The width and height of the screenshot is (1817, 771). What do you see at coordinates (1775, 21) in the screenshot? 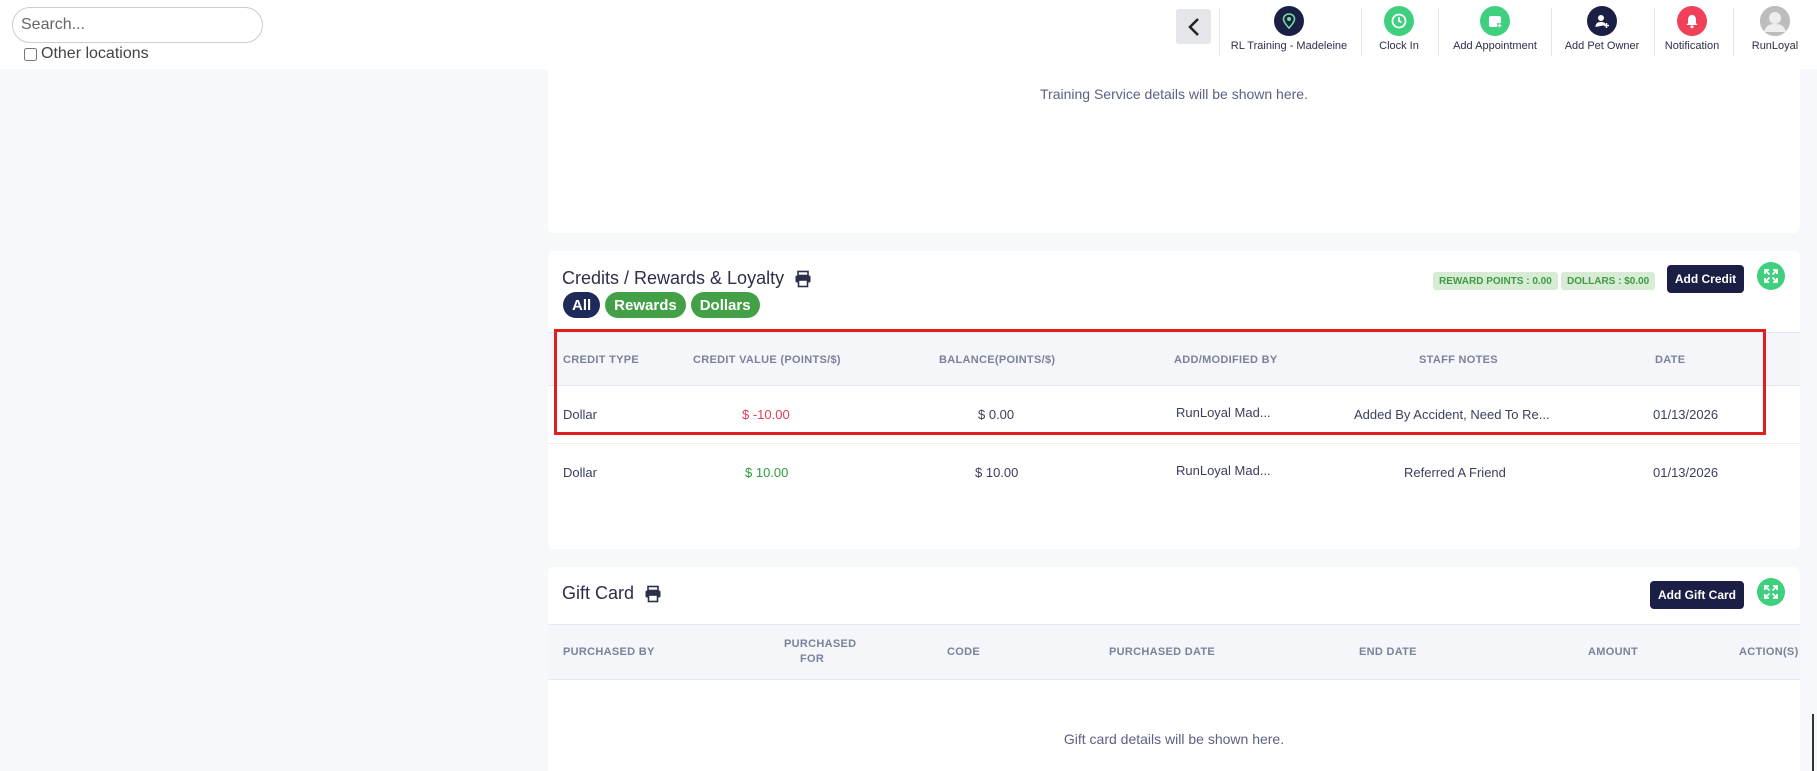
I see `avatar-icon` at bounding box center [1775, 21].